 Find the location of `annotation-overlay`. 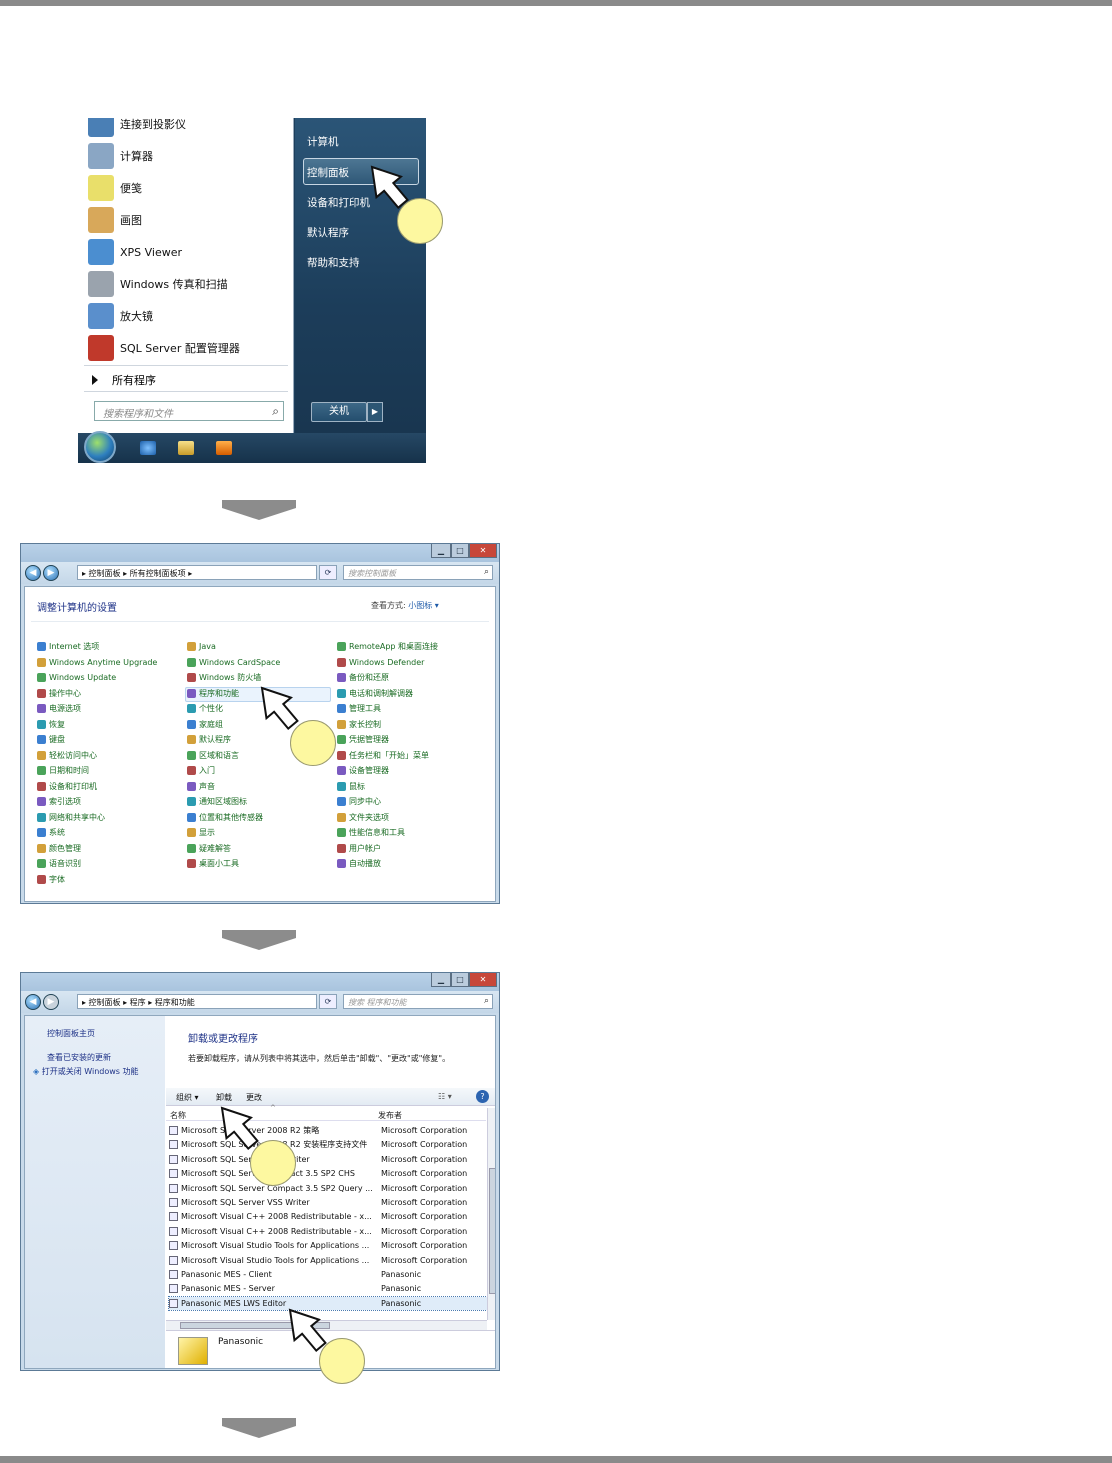

annotation-overlay is located at coordinates (314, 759).